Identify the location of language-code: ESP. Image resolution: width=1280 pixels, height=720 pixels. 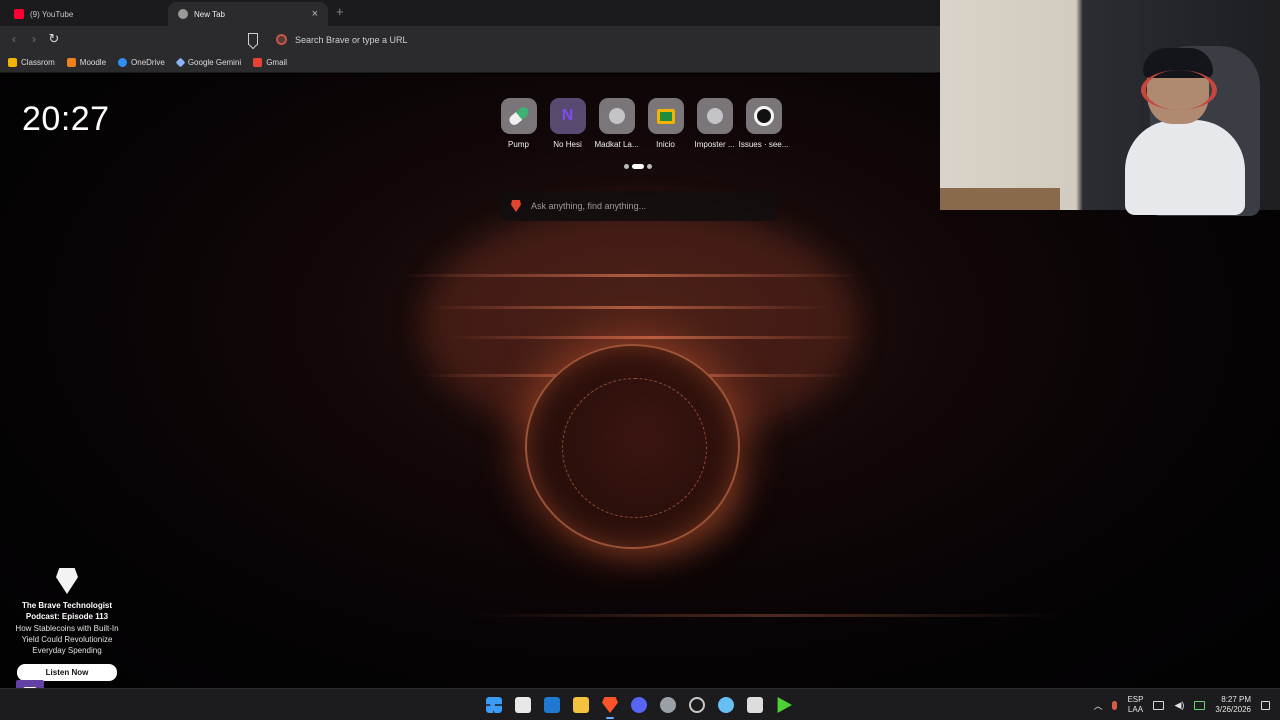
(1135, 699).